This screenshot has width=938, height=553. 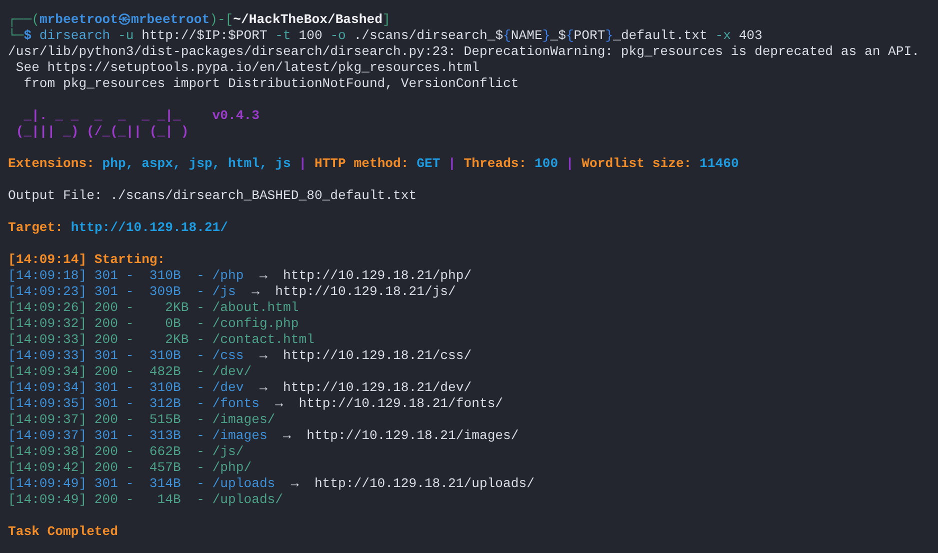 What do you see at coordinates (240, 276) in the screenshot?
I see `result-line: [14:09:18] 301 - 310B - /php → http://10.129.18.21/php/` at bounding box center [240, 276].